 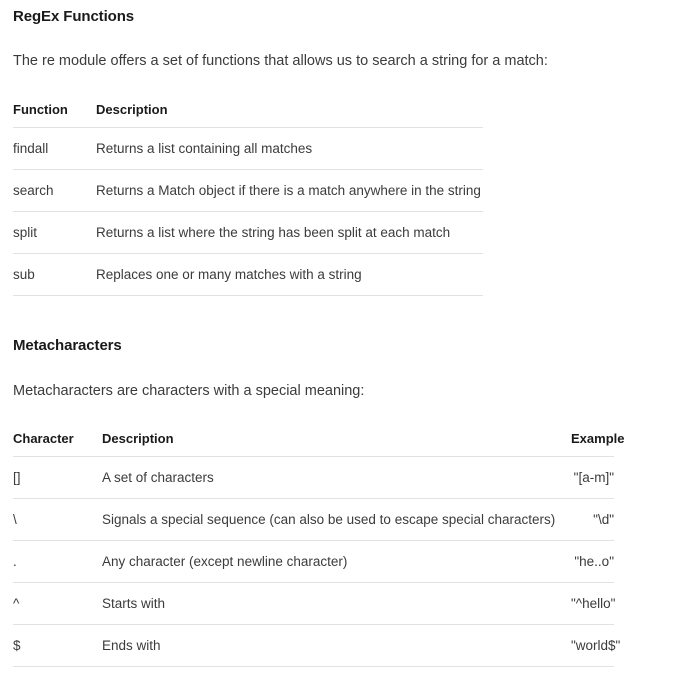 I want to click on table-row: $ Ends with "world$", so click(x=316, y=645).